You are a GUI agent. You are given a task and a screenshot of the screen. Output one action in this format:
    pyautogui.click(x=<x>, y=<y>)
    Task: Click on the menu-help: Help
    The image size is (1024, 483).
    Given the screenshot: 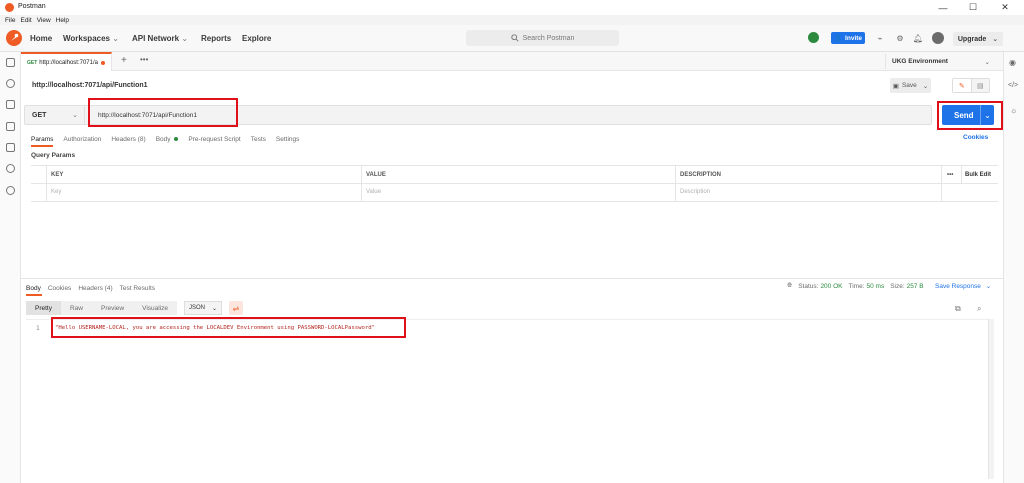 What is the action you would take?
    pyautogui.click(x=62, y=20)
    